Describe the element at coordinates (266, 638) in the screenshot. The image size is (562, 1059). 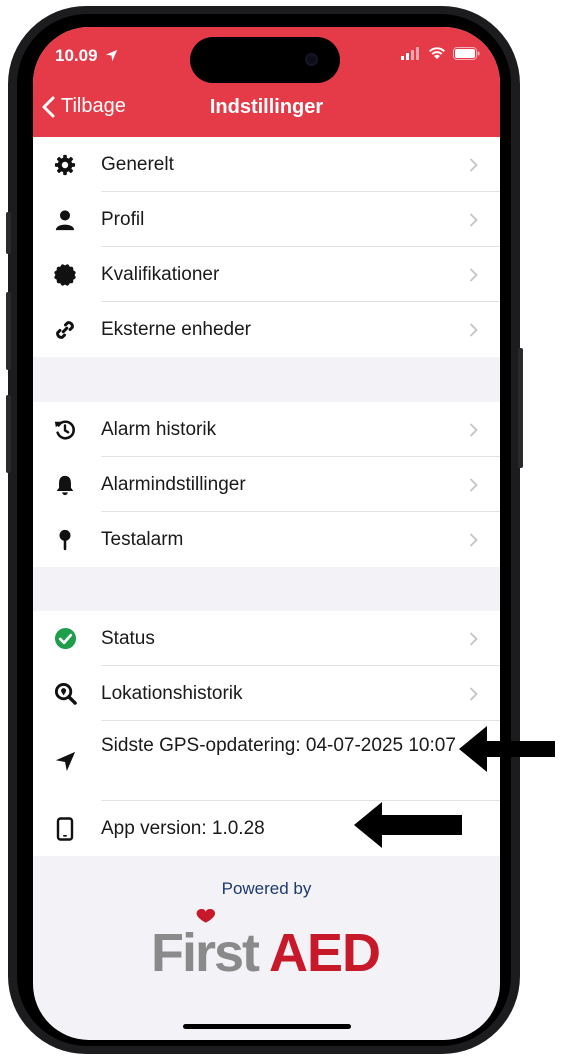
I see `settings-item-status: Status` at that location.